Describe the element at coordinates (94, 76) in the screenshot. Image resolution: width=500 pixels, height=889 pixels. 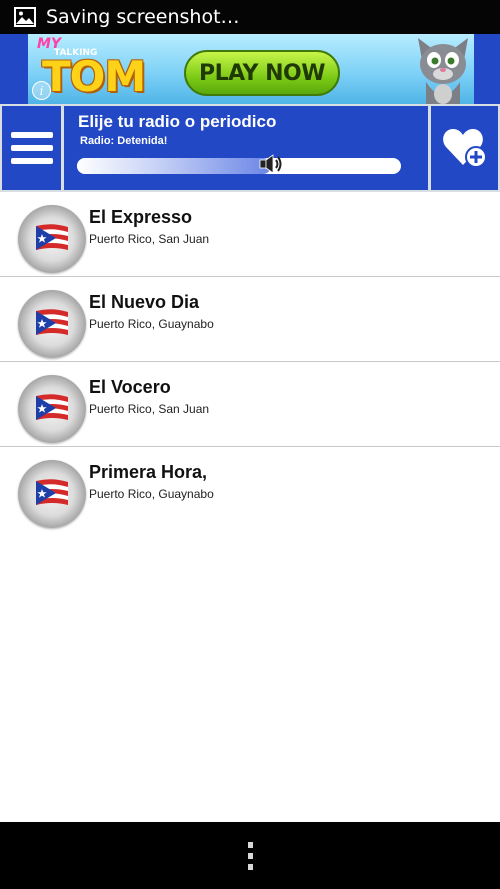
I see `ad-brand-tom: TOM` at that location.